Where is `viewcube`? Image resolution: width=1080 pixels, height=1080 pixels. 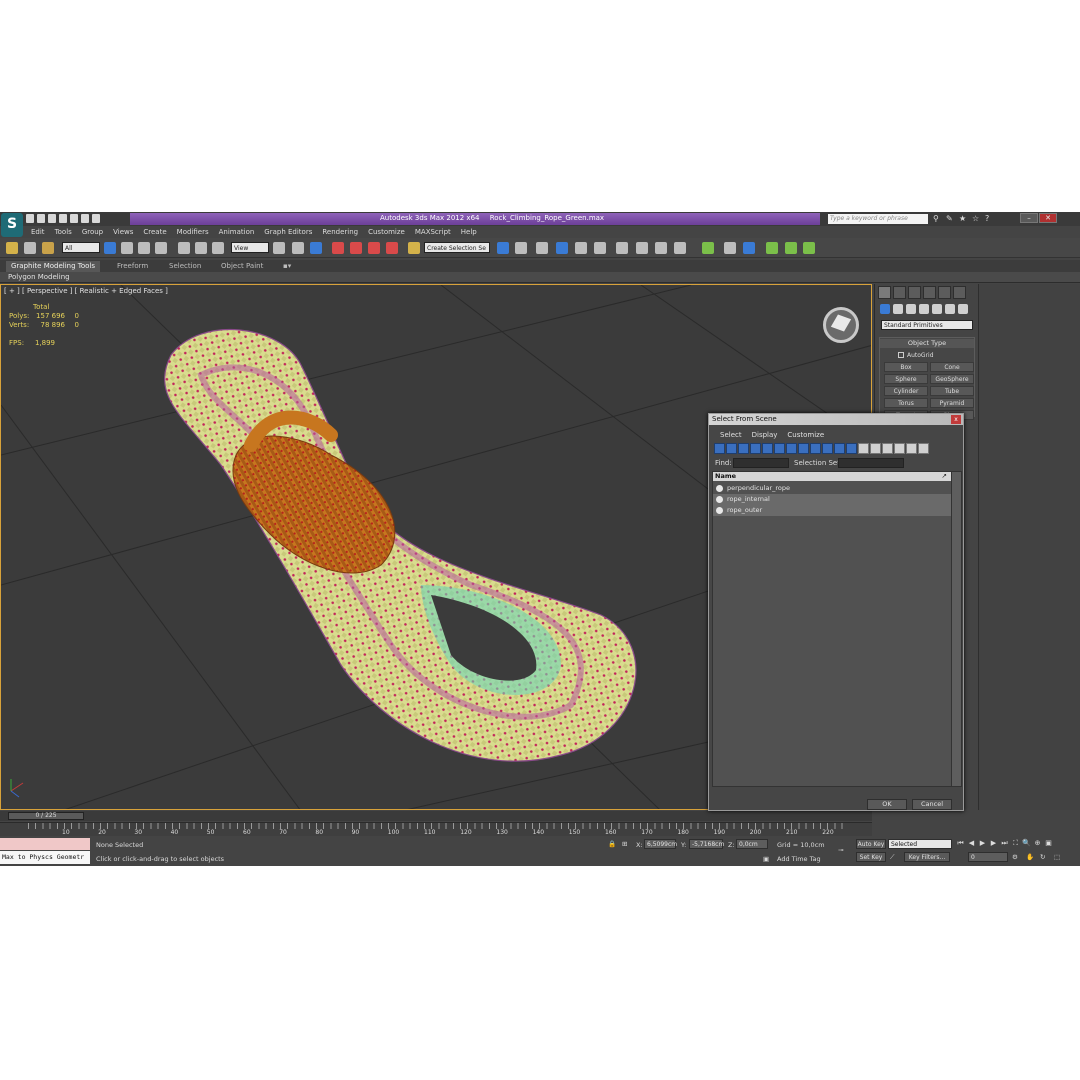 viewcube is located at coordinates (841, 325).